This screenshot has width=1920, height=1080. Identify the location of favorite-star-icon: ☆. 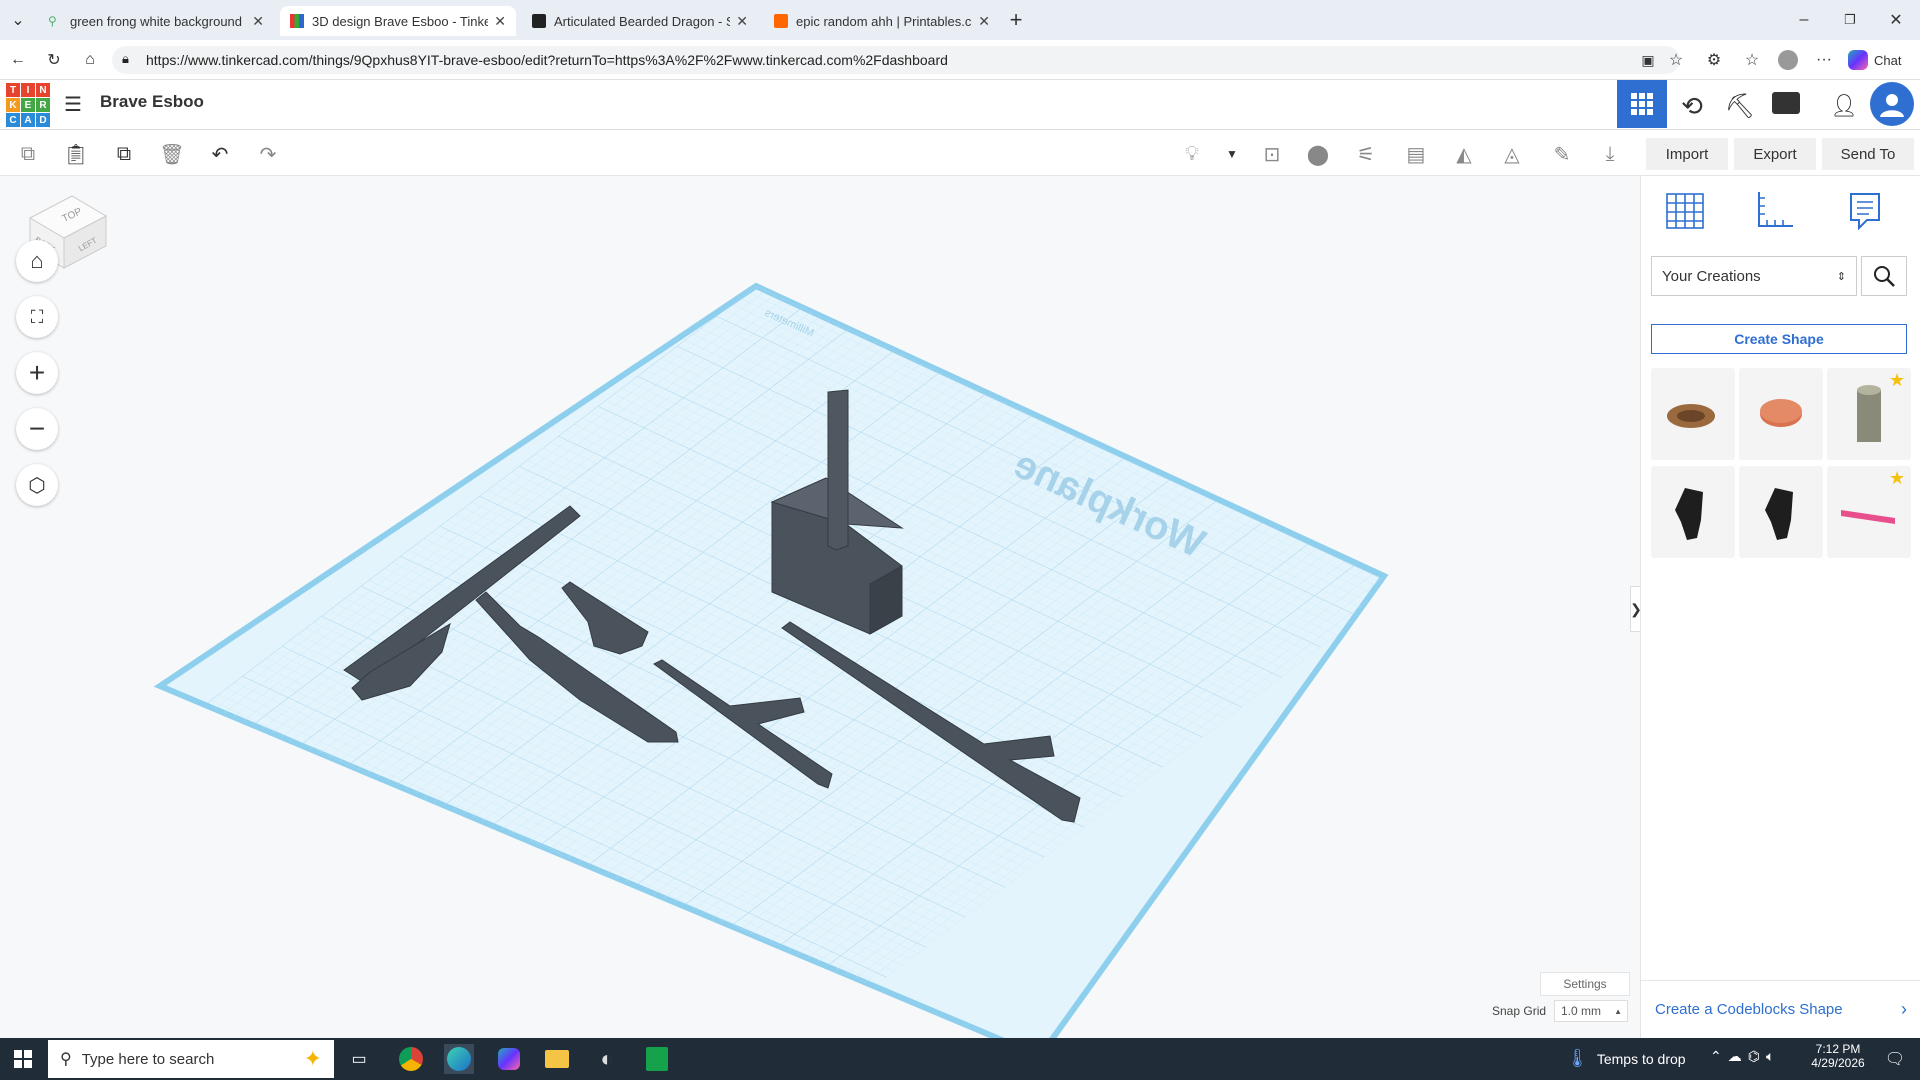
(1676, 60).